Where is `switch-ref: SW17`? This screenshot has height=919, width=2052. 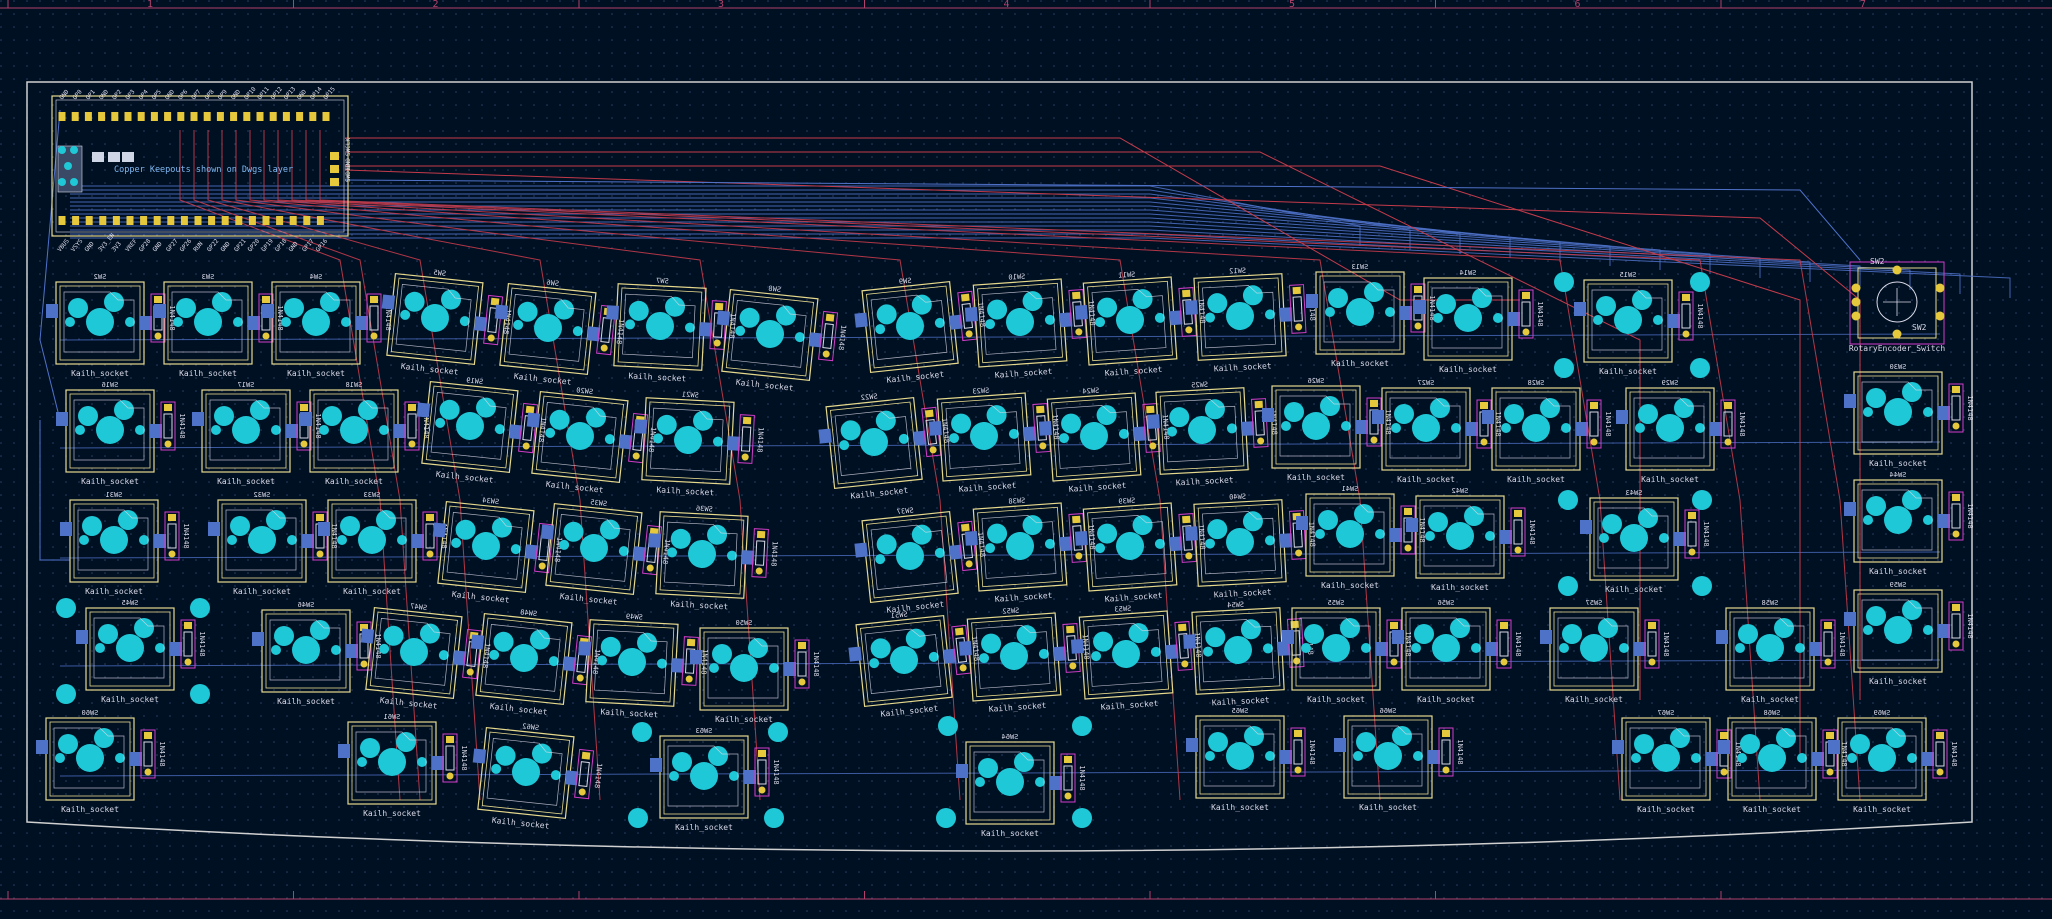
switch-ref: SW17 is located at coordinates (246, 385).